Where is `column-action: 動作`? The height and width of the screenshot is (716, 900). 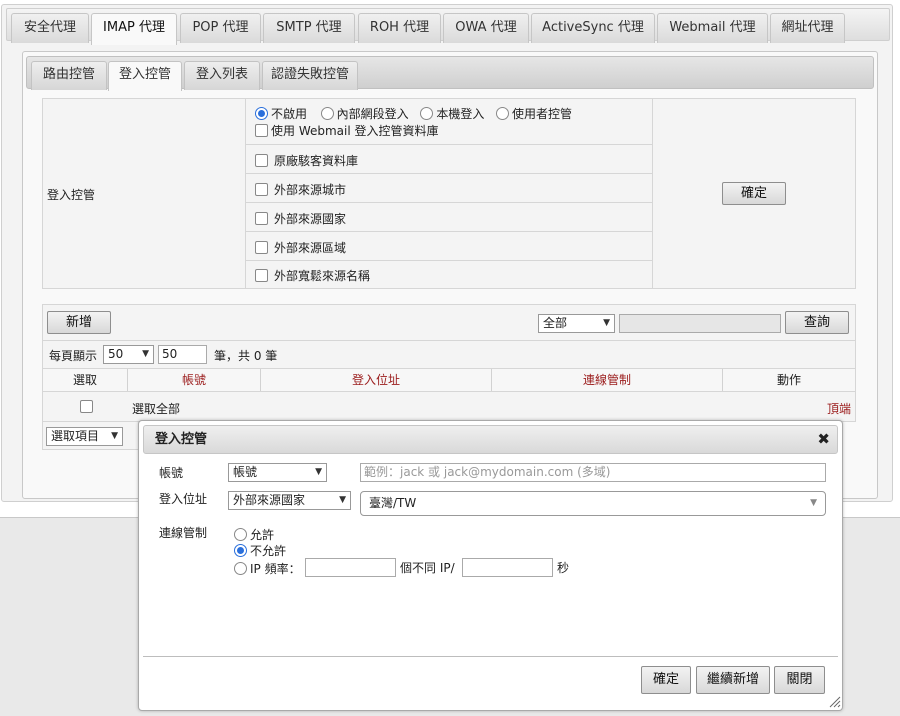 column-action: 動作 is located at coordinates (788, 380).